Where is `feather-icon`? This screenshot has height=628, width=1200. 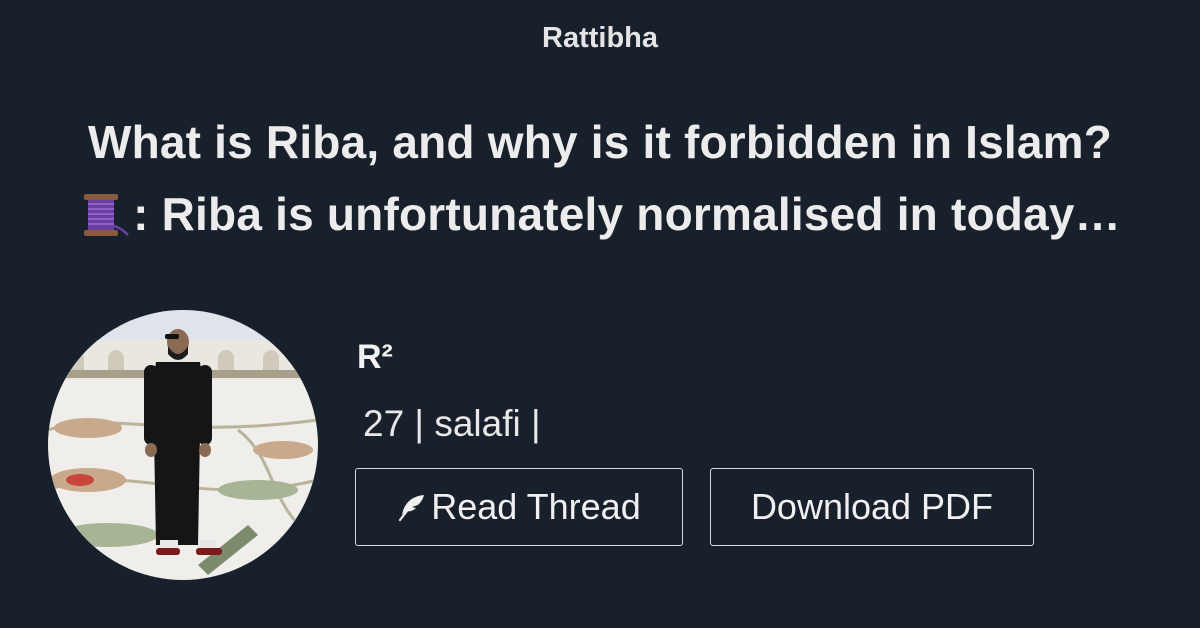 feather-icon is located at coordinates (412, 510).